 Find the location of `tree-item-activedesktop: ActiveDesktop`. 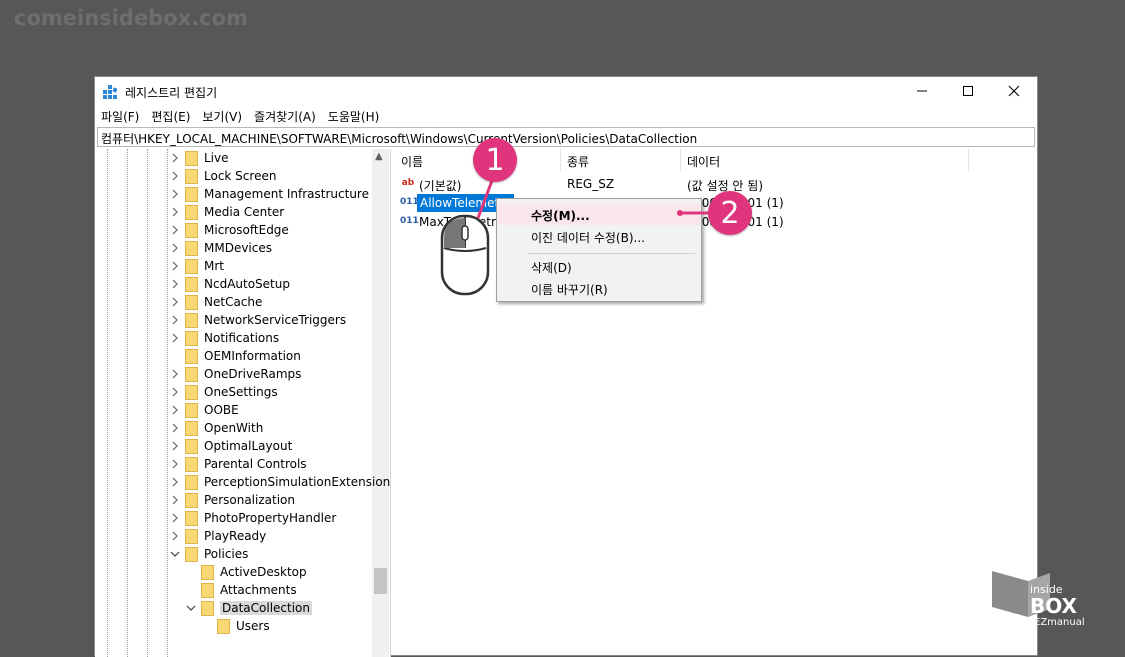

tree-item-activedesktop: ActiveDesktop is located at coordinates (246, 572).